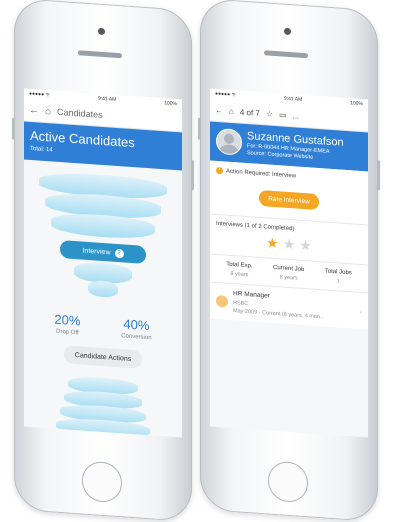  I want to click on exp-value: 1, so click(338, 281).